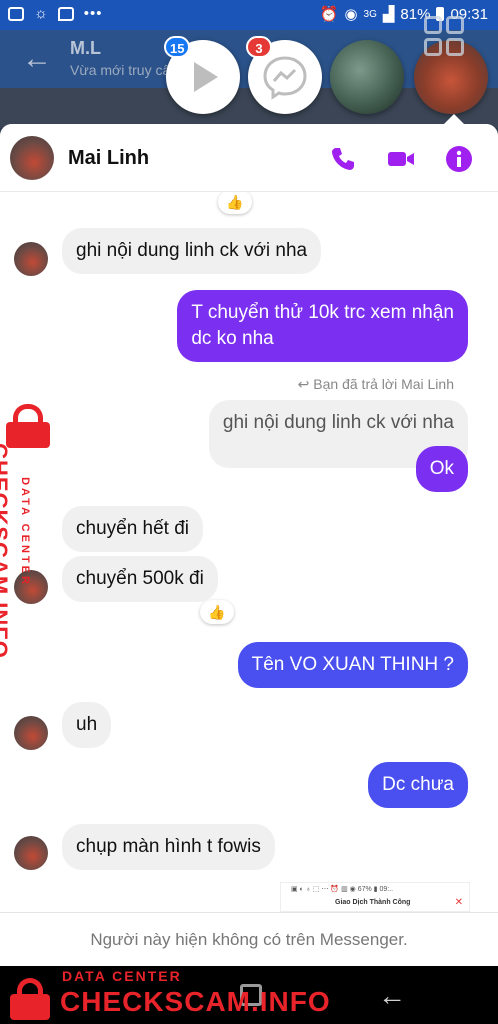 The height and width of the screenshot is (1024, 498). I want to click on reply-note: ↩ Bạn đã trả lời Mai Linh, so click(375, 384).